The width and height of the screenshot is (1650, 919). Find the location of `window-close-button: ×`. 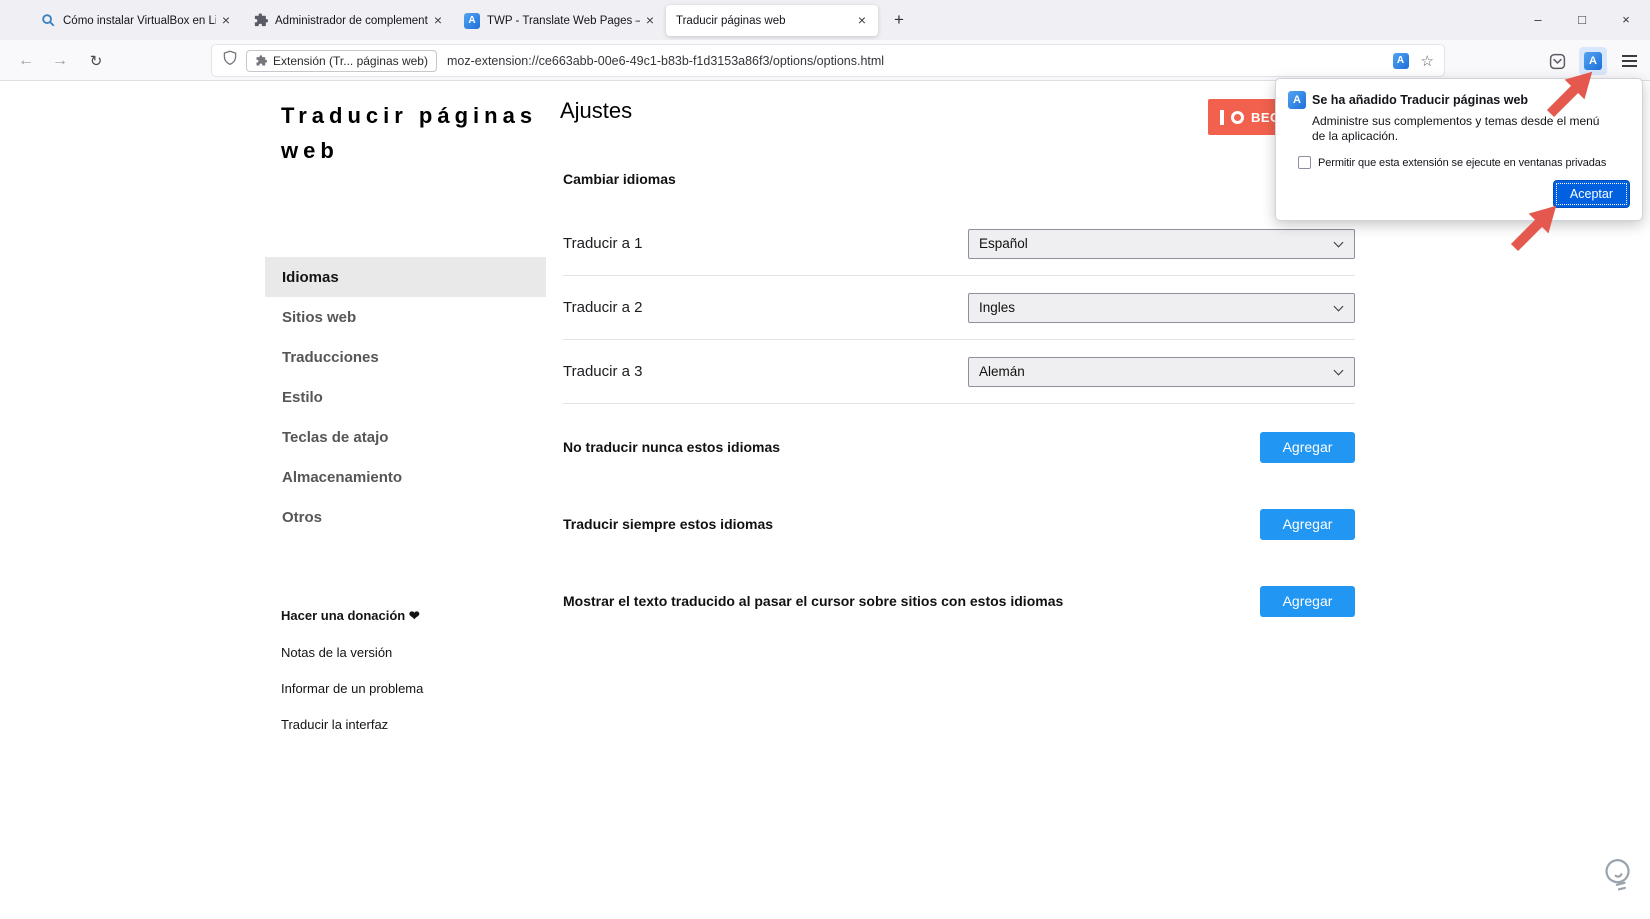

window-close-button: × is located at coordinates (1626, 19).